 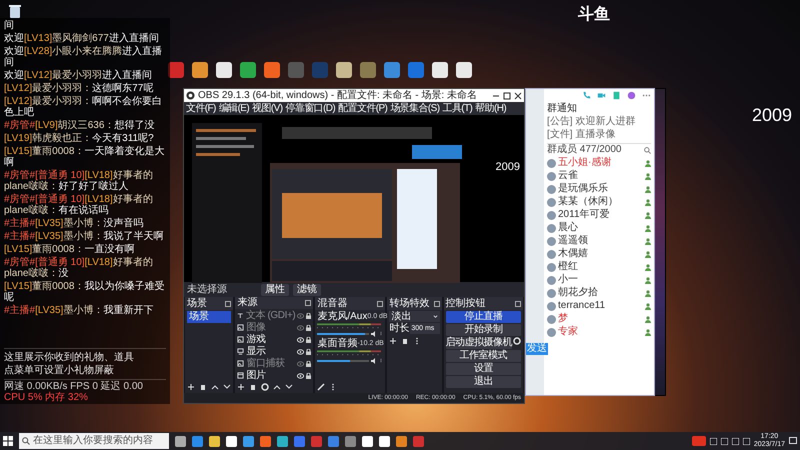 I want to click on member-name: 是玩偶乐乐, so click(x=600, y=189).